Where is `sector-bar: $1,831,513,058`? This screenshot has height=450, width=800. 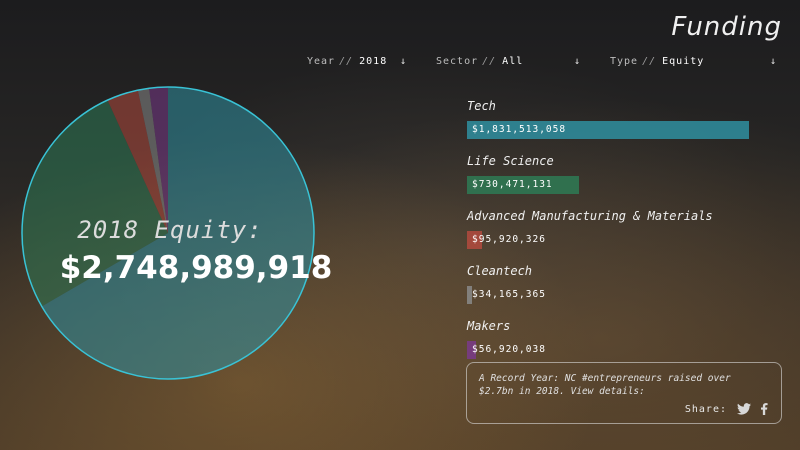
sector-bar: $1,831,513,058 is located at coordinates (617, 130).